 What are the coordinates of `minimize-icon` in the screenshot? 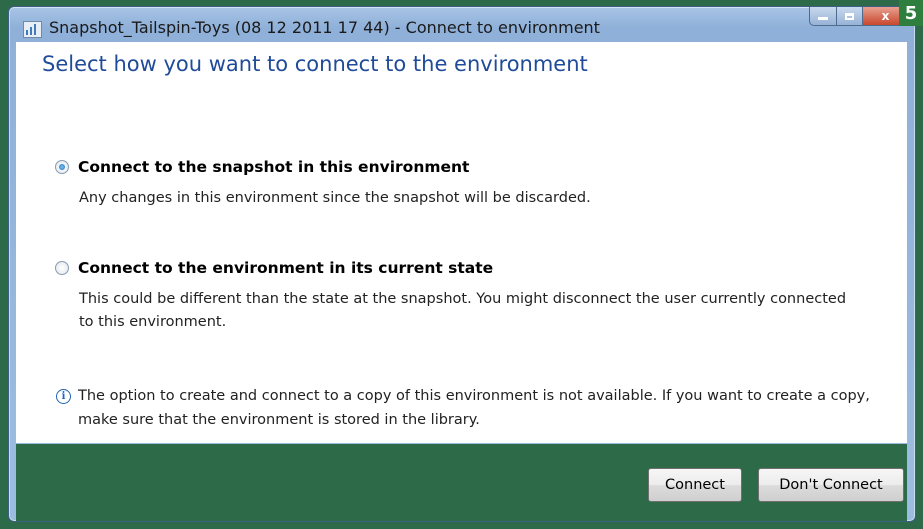 It's located at (823, 18).